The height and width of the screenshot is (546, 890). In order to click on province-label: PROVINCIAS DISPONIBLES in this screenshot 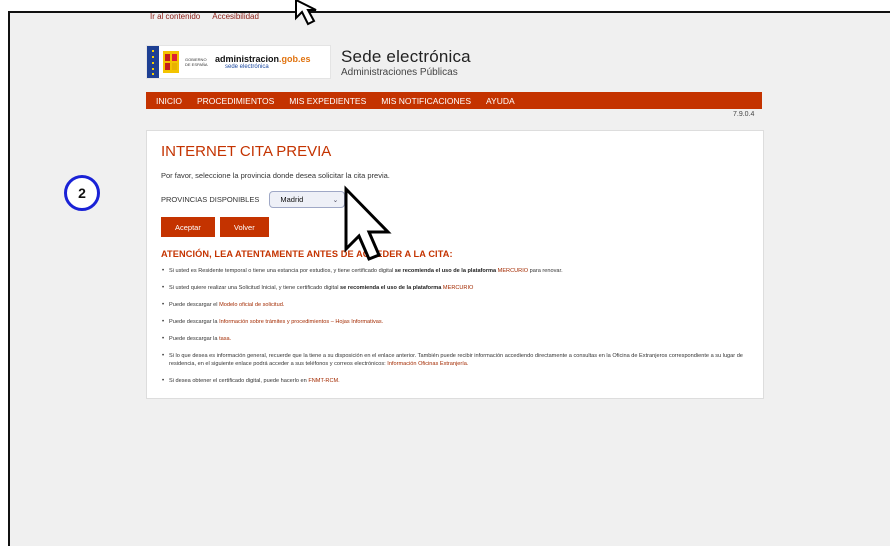, I will do `click(210, 199)`.